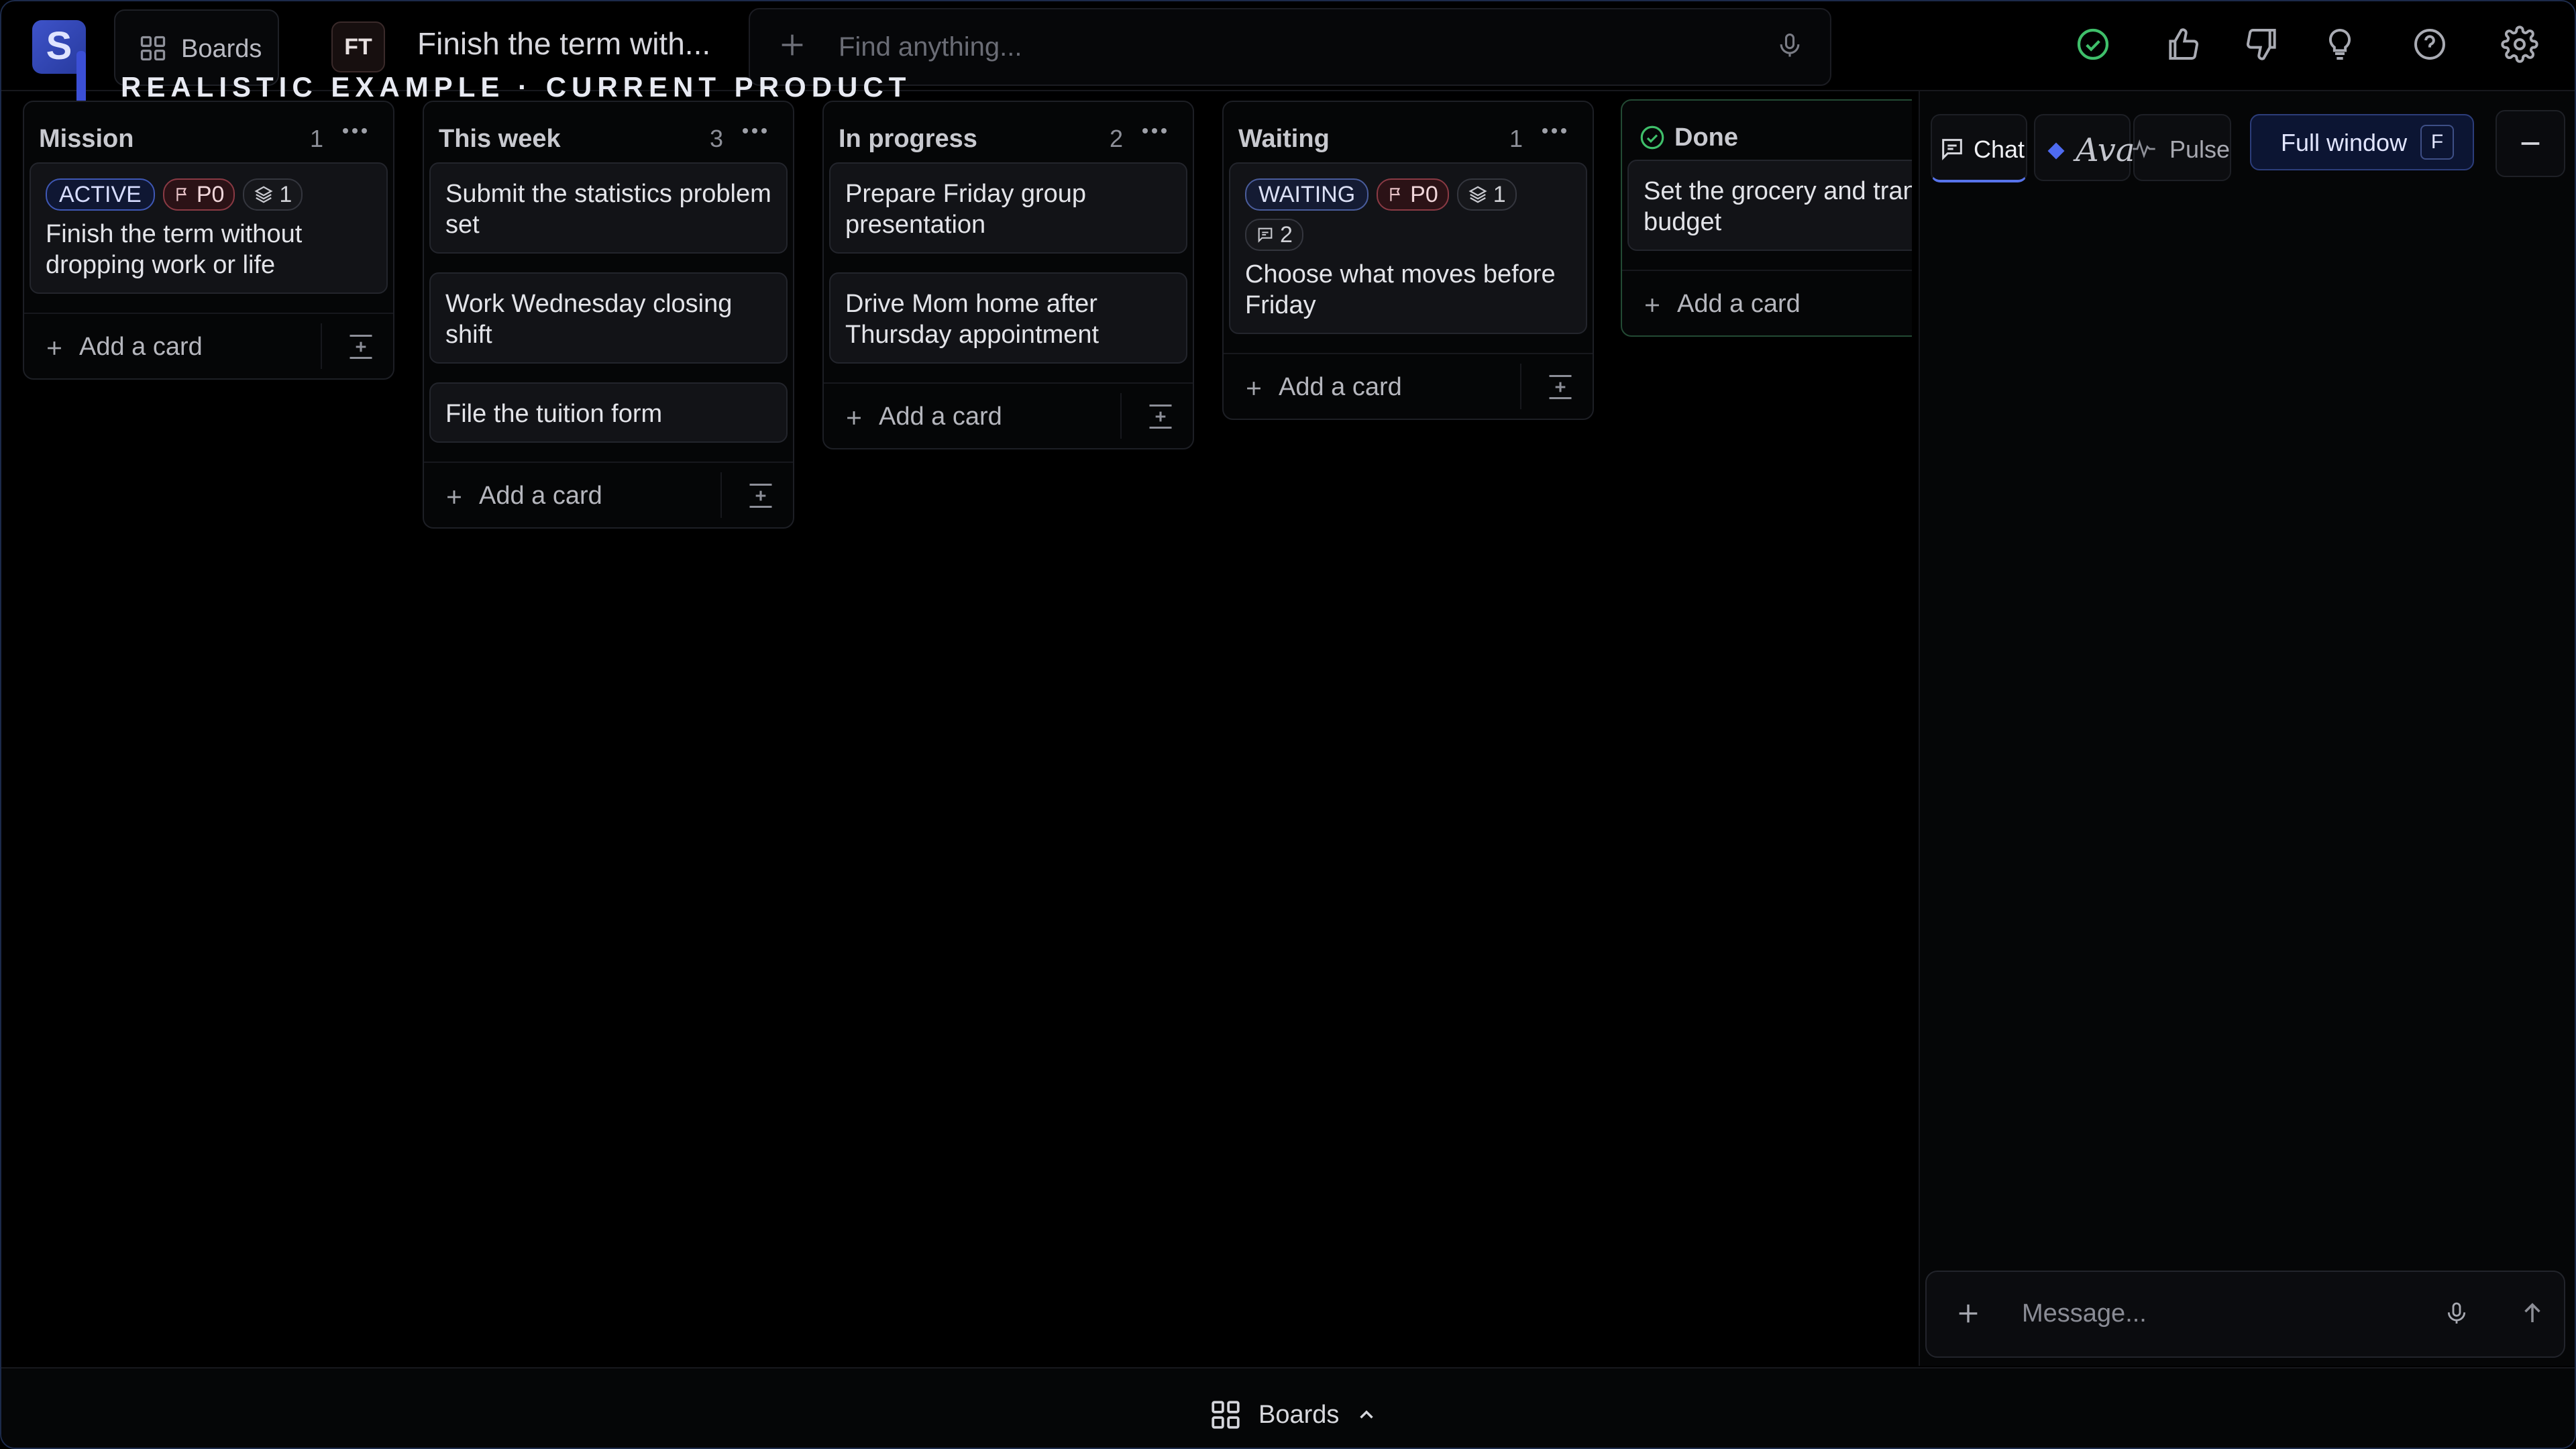 The image size is (2576, 1449). What do you see at coordinates (2437, 142) in the screenshot?
I see `shortcut-key: F` at bounding box center [2437, 142].